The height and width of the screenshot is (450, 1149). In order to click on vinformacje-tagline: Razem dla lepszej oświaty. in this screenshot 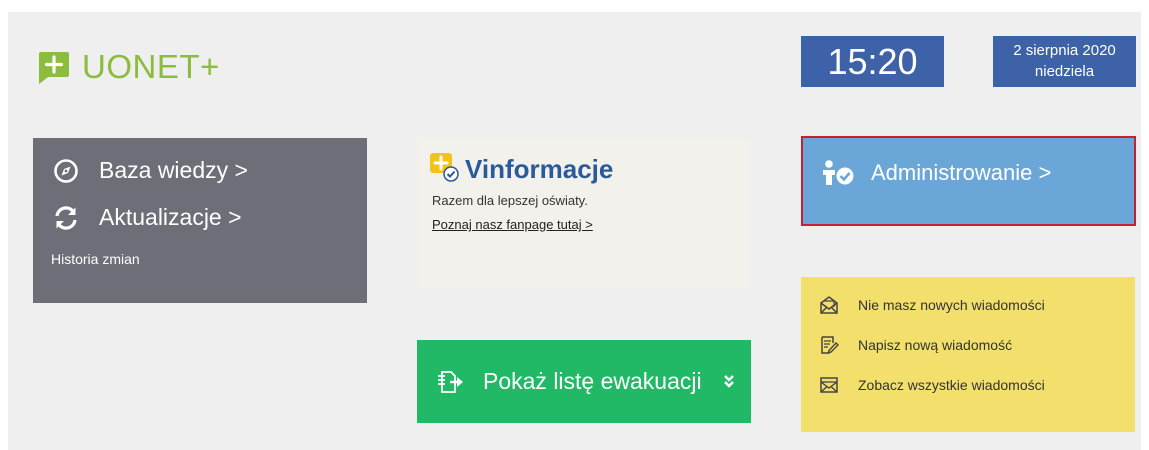, I will do `click(510, 200)`.